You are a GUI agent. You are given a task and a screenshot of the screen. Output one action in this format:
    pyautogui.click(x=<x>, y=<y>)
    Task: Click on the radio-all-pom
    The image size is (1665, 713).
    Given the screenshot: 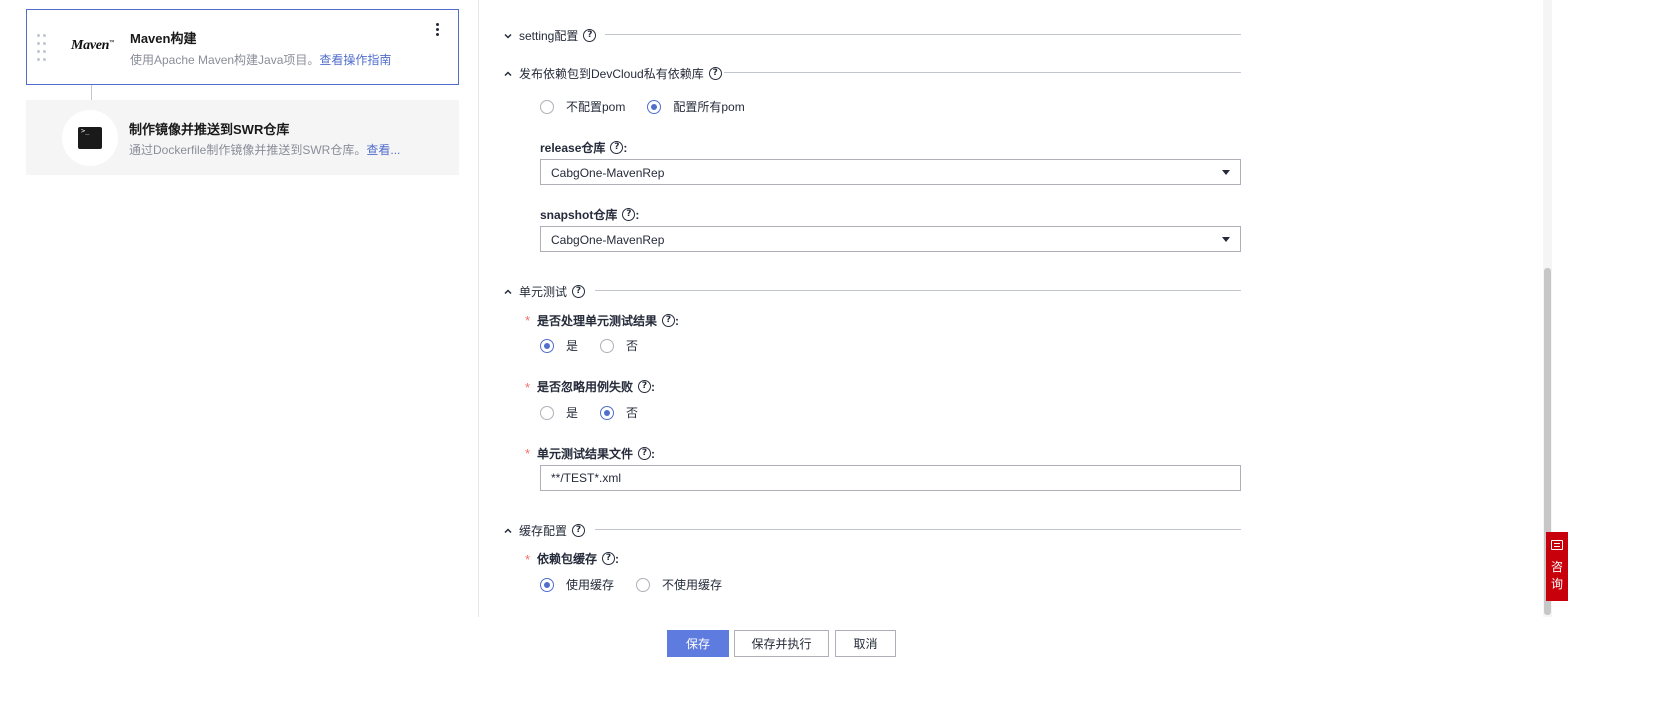 What is the action you would take?
    pyautogui.click(x=654, y=106)
    